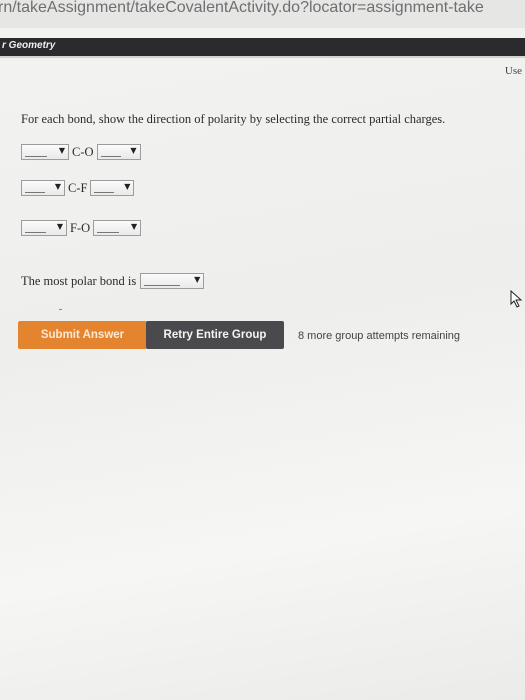  I want to click on bond-label: F-O, so click(80, 227).